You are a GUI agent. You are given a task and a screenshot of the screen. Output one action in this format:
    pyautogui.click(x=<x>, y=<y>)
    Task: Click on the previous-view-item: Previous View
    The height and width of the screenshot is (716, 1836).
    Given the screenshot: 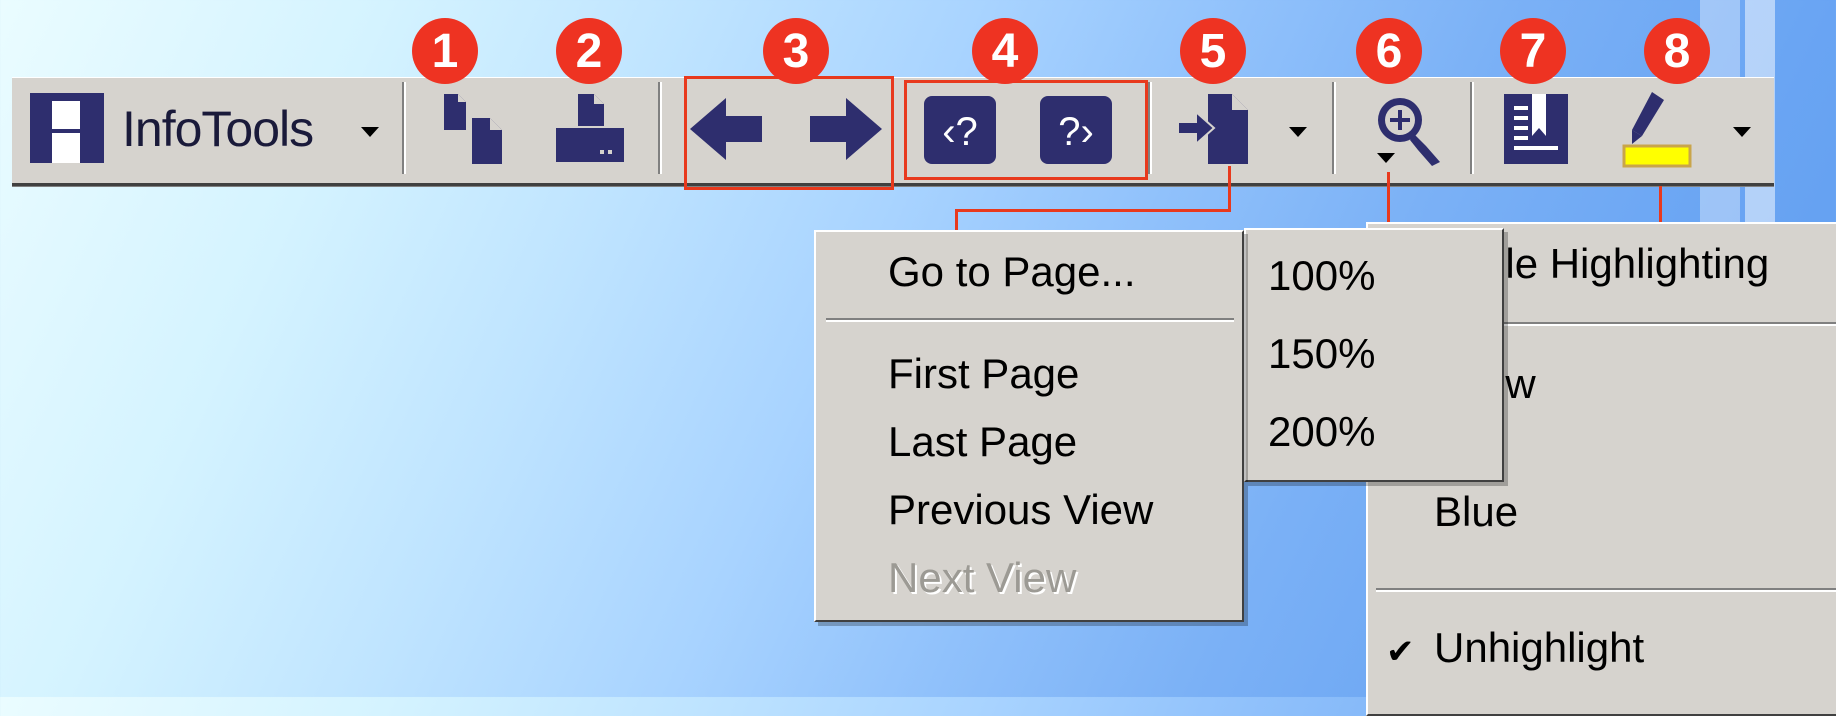 What is the action you would take?
    pyautogui.click(x=1020, y=510)
    